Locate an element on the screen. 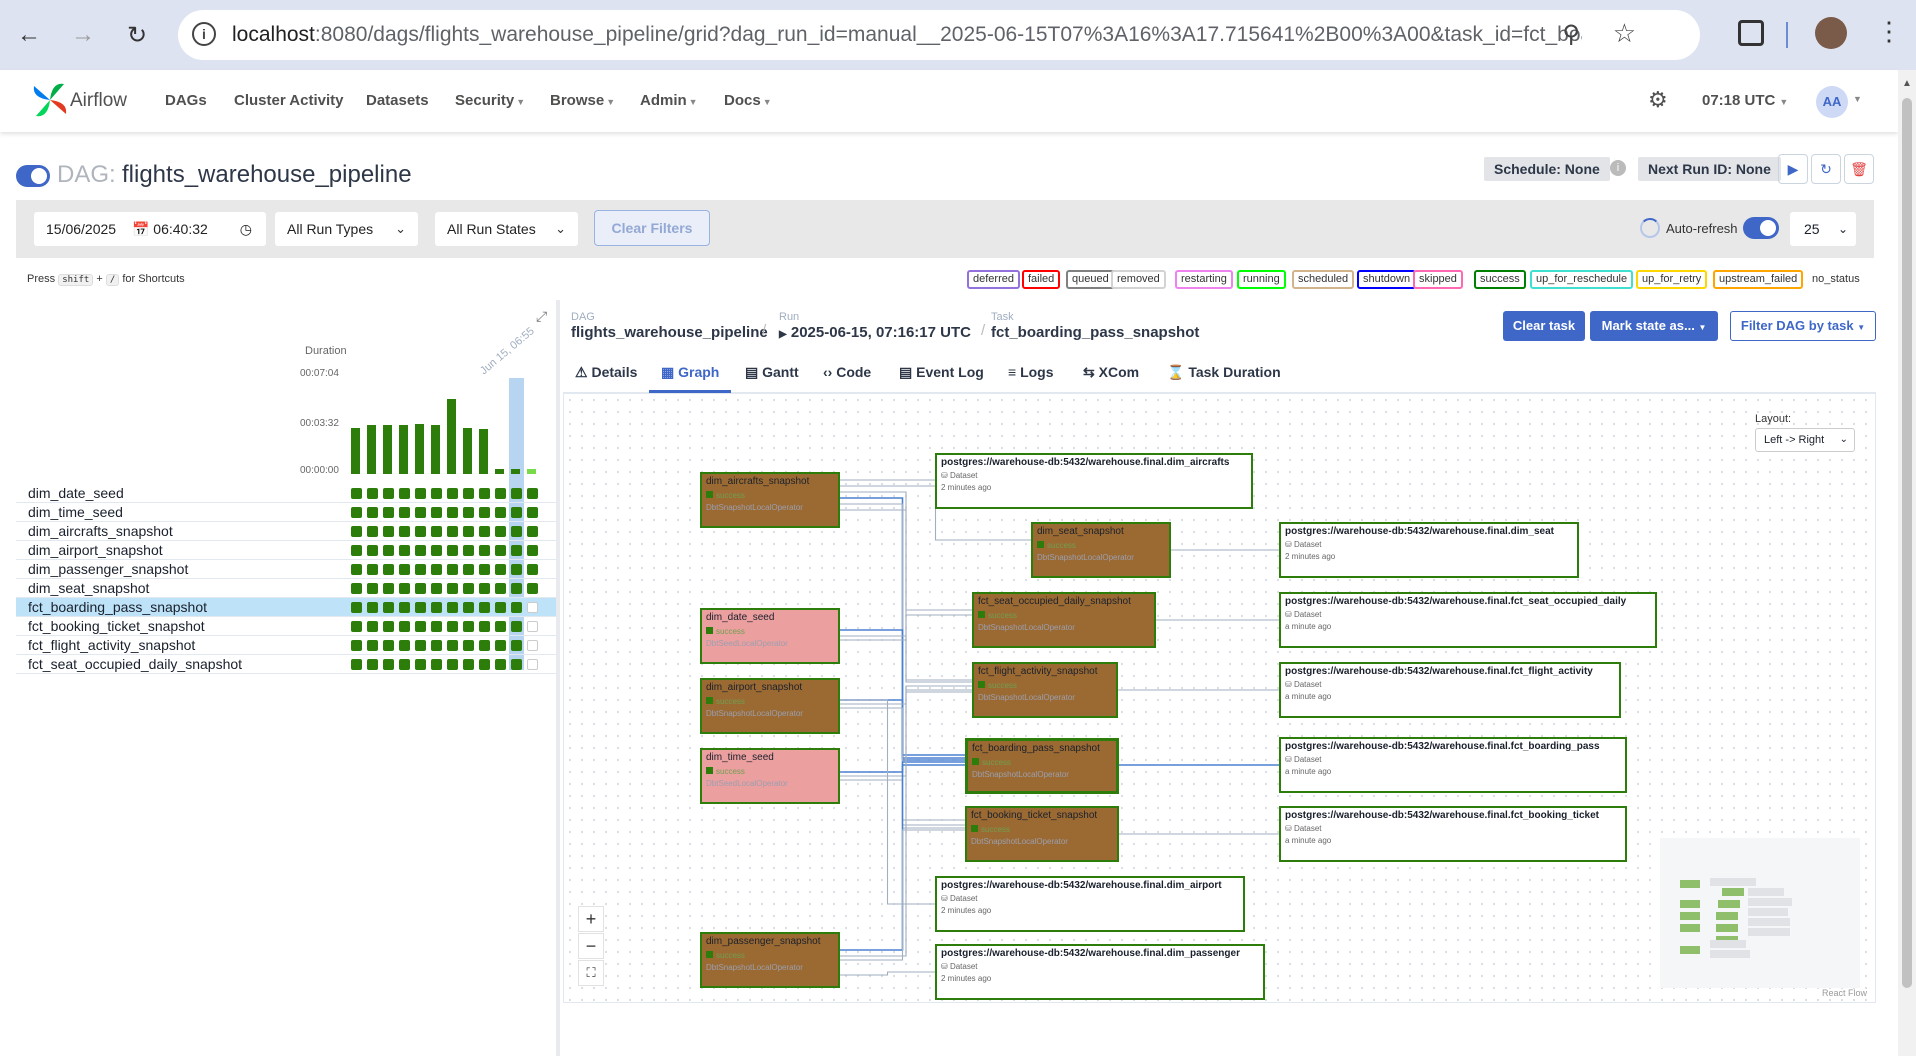 This screenshot has height=1056, width=1916. scrollbar-thumb is located at coordinates (1907, 543).